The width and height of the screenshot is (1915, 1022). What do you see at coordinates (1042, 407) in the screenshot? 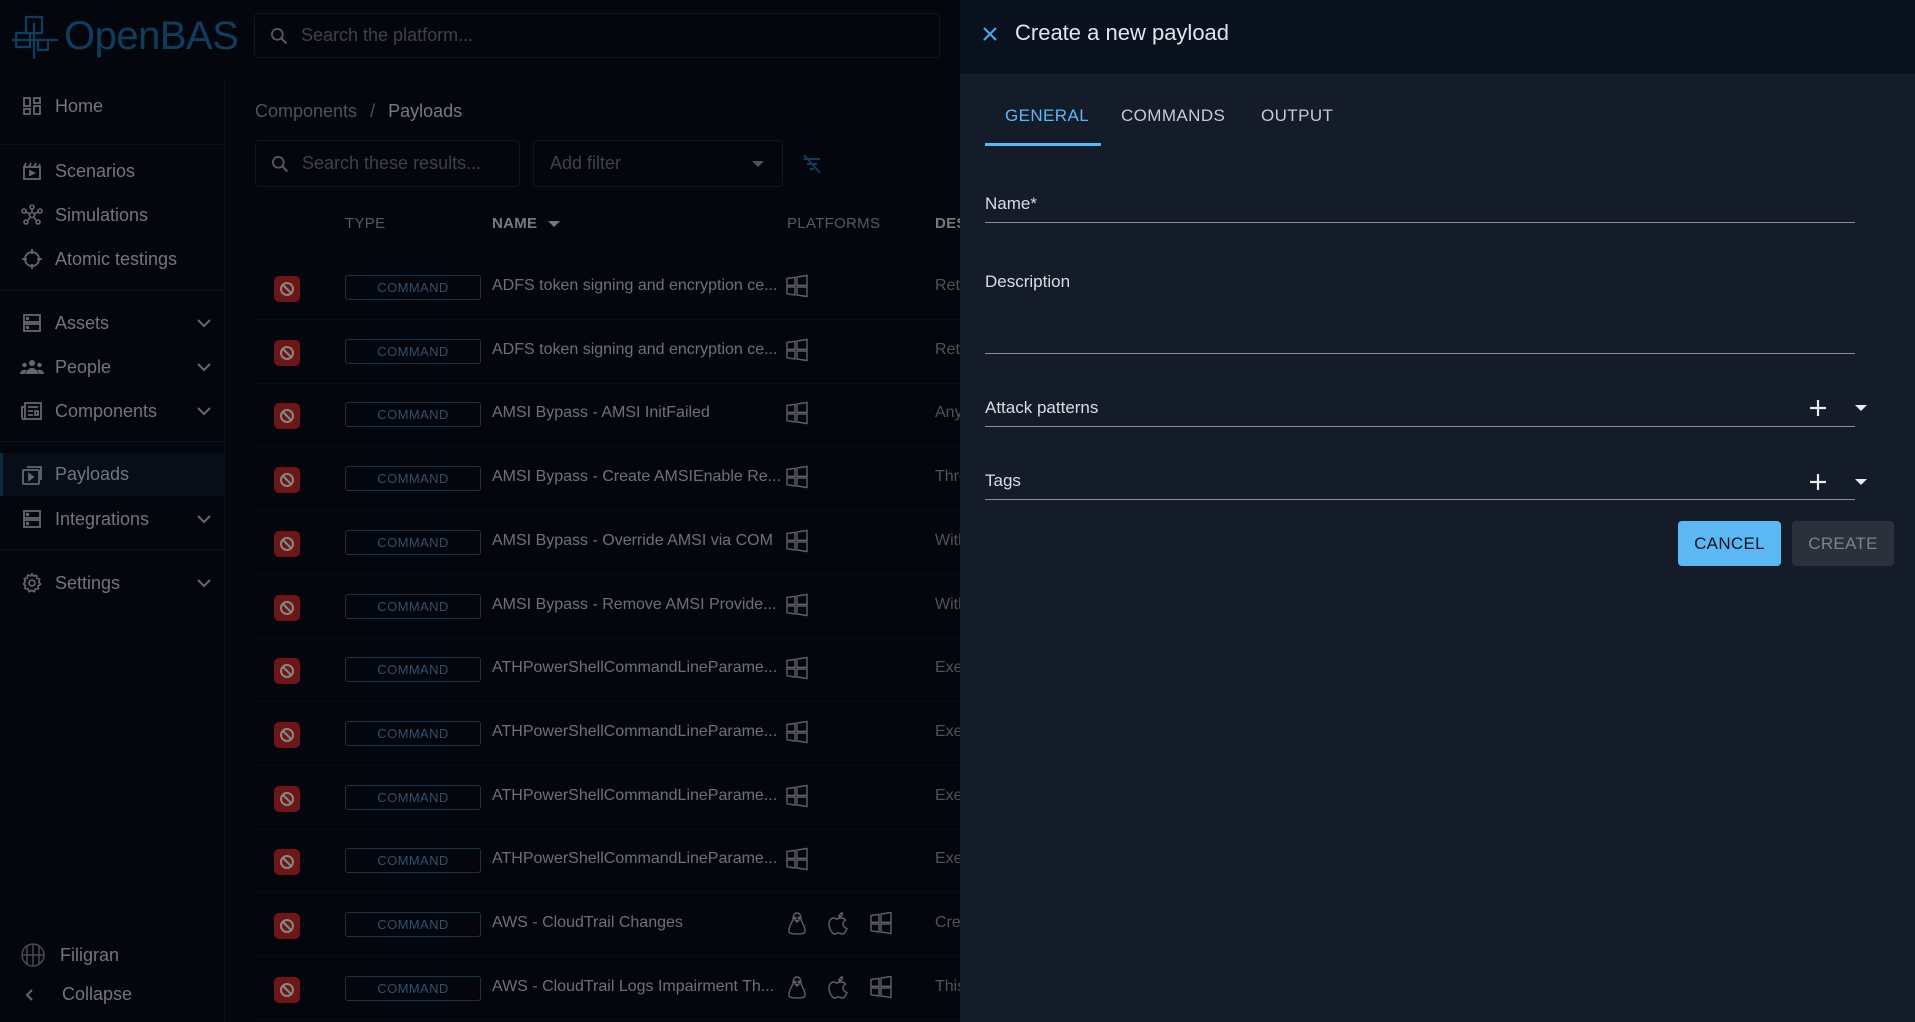
I see `attack-patterns-label: Attack patterns` at bounding box center [1042, 407].